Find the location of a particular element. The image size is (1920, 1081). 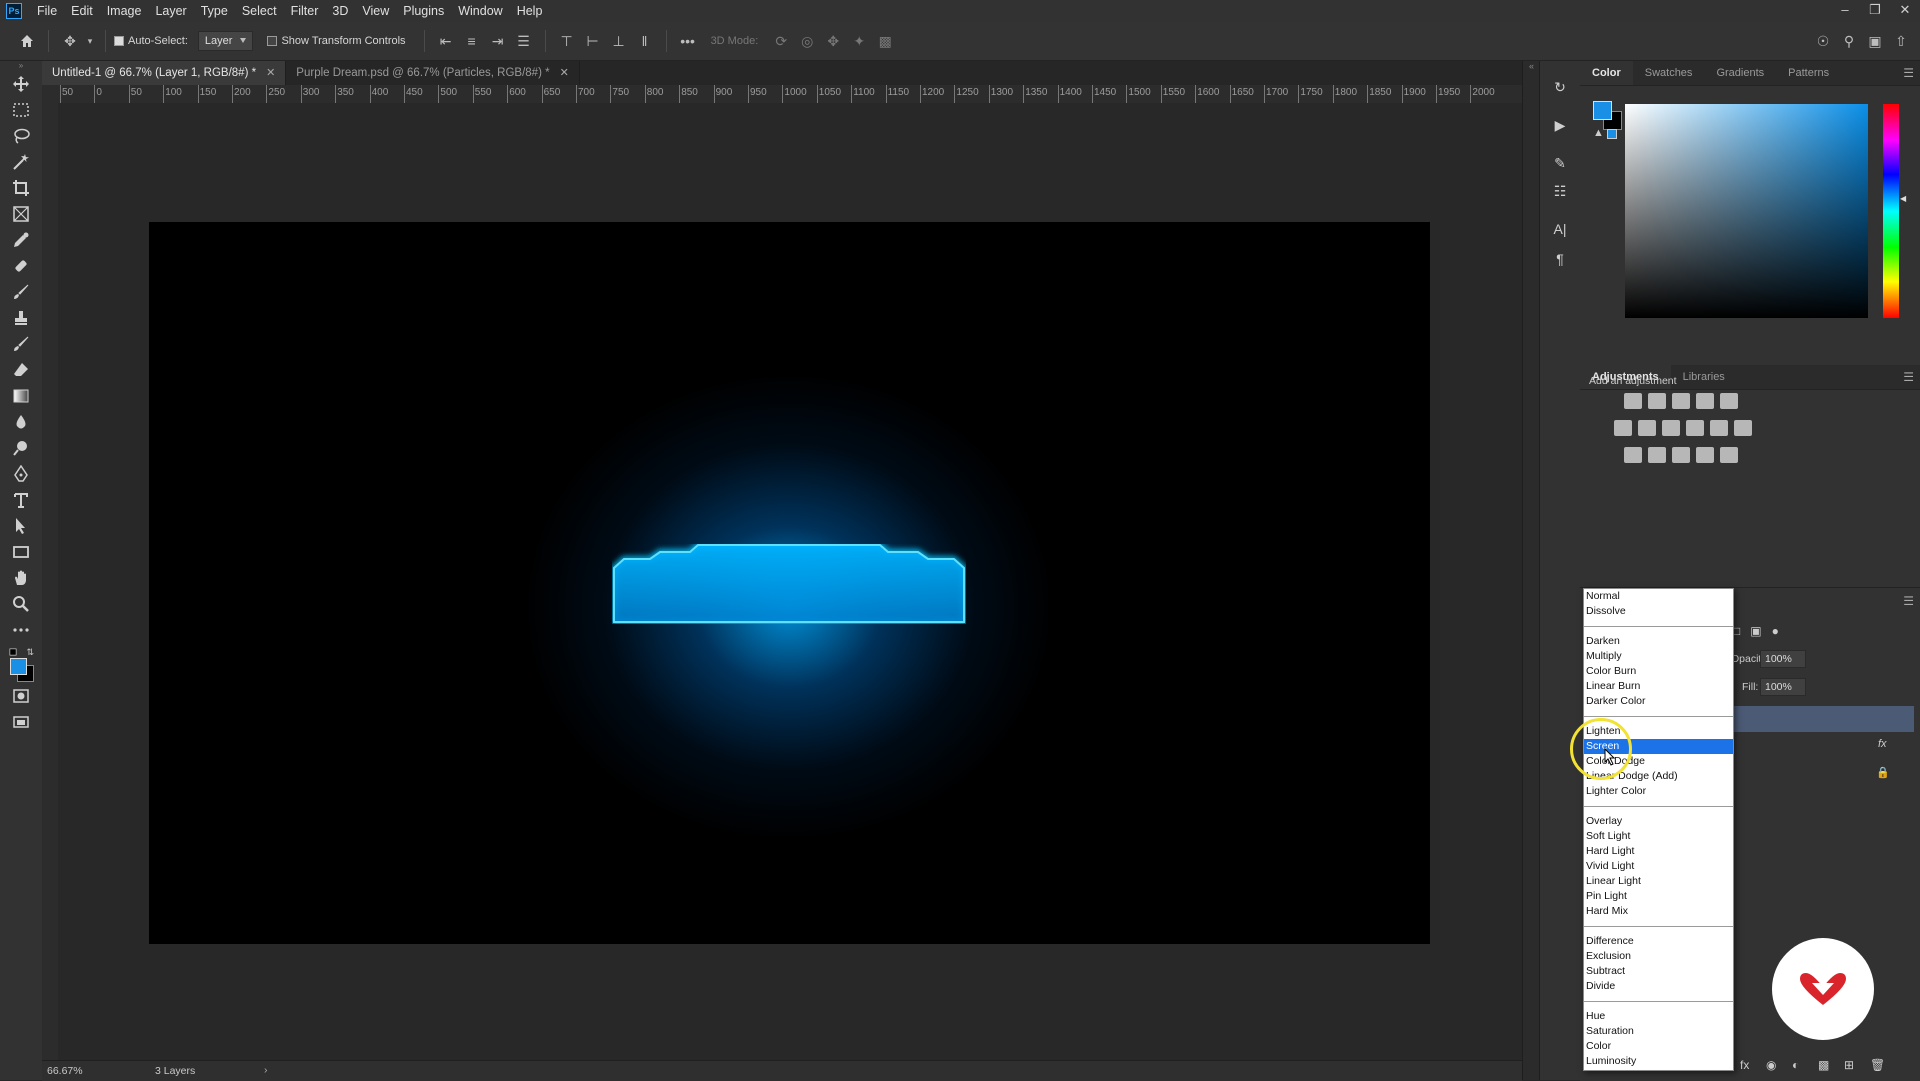

menu-view: View is located at coordinates (375, 11).